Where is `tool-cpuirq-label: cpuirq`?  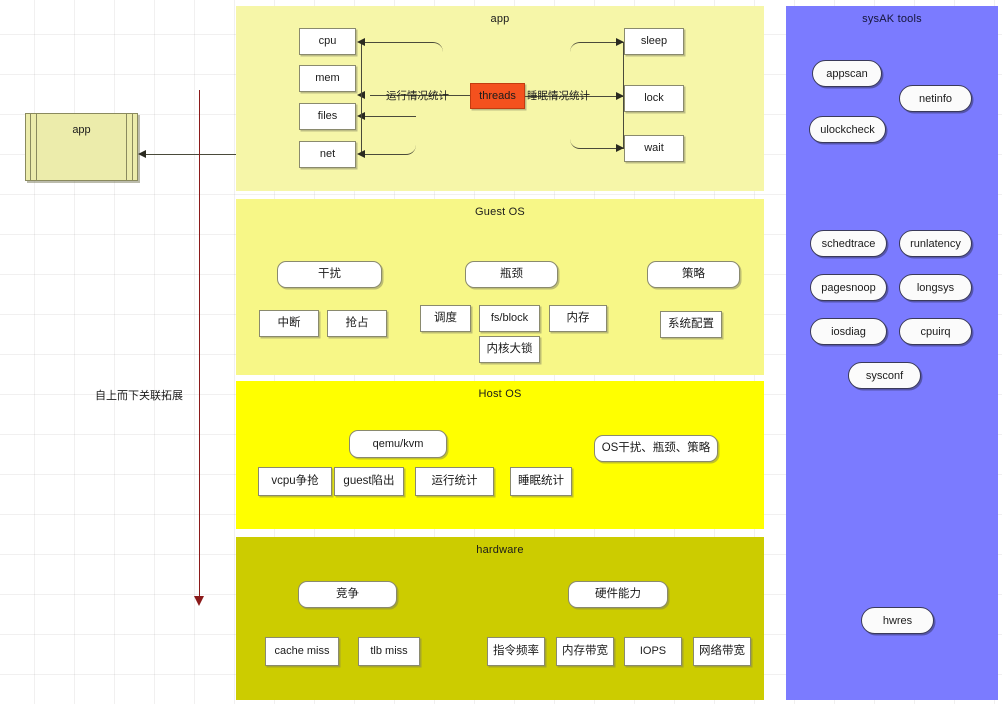 tool-cpuirq-label: cpuirq is located at coordinates (935, 331).